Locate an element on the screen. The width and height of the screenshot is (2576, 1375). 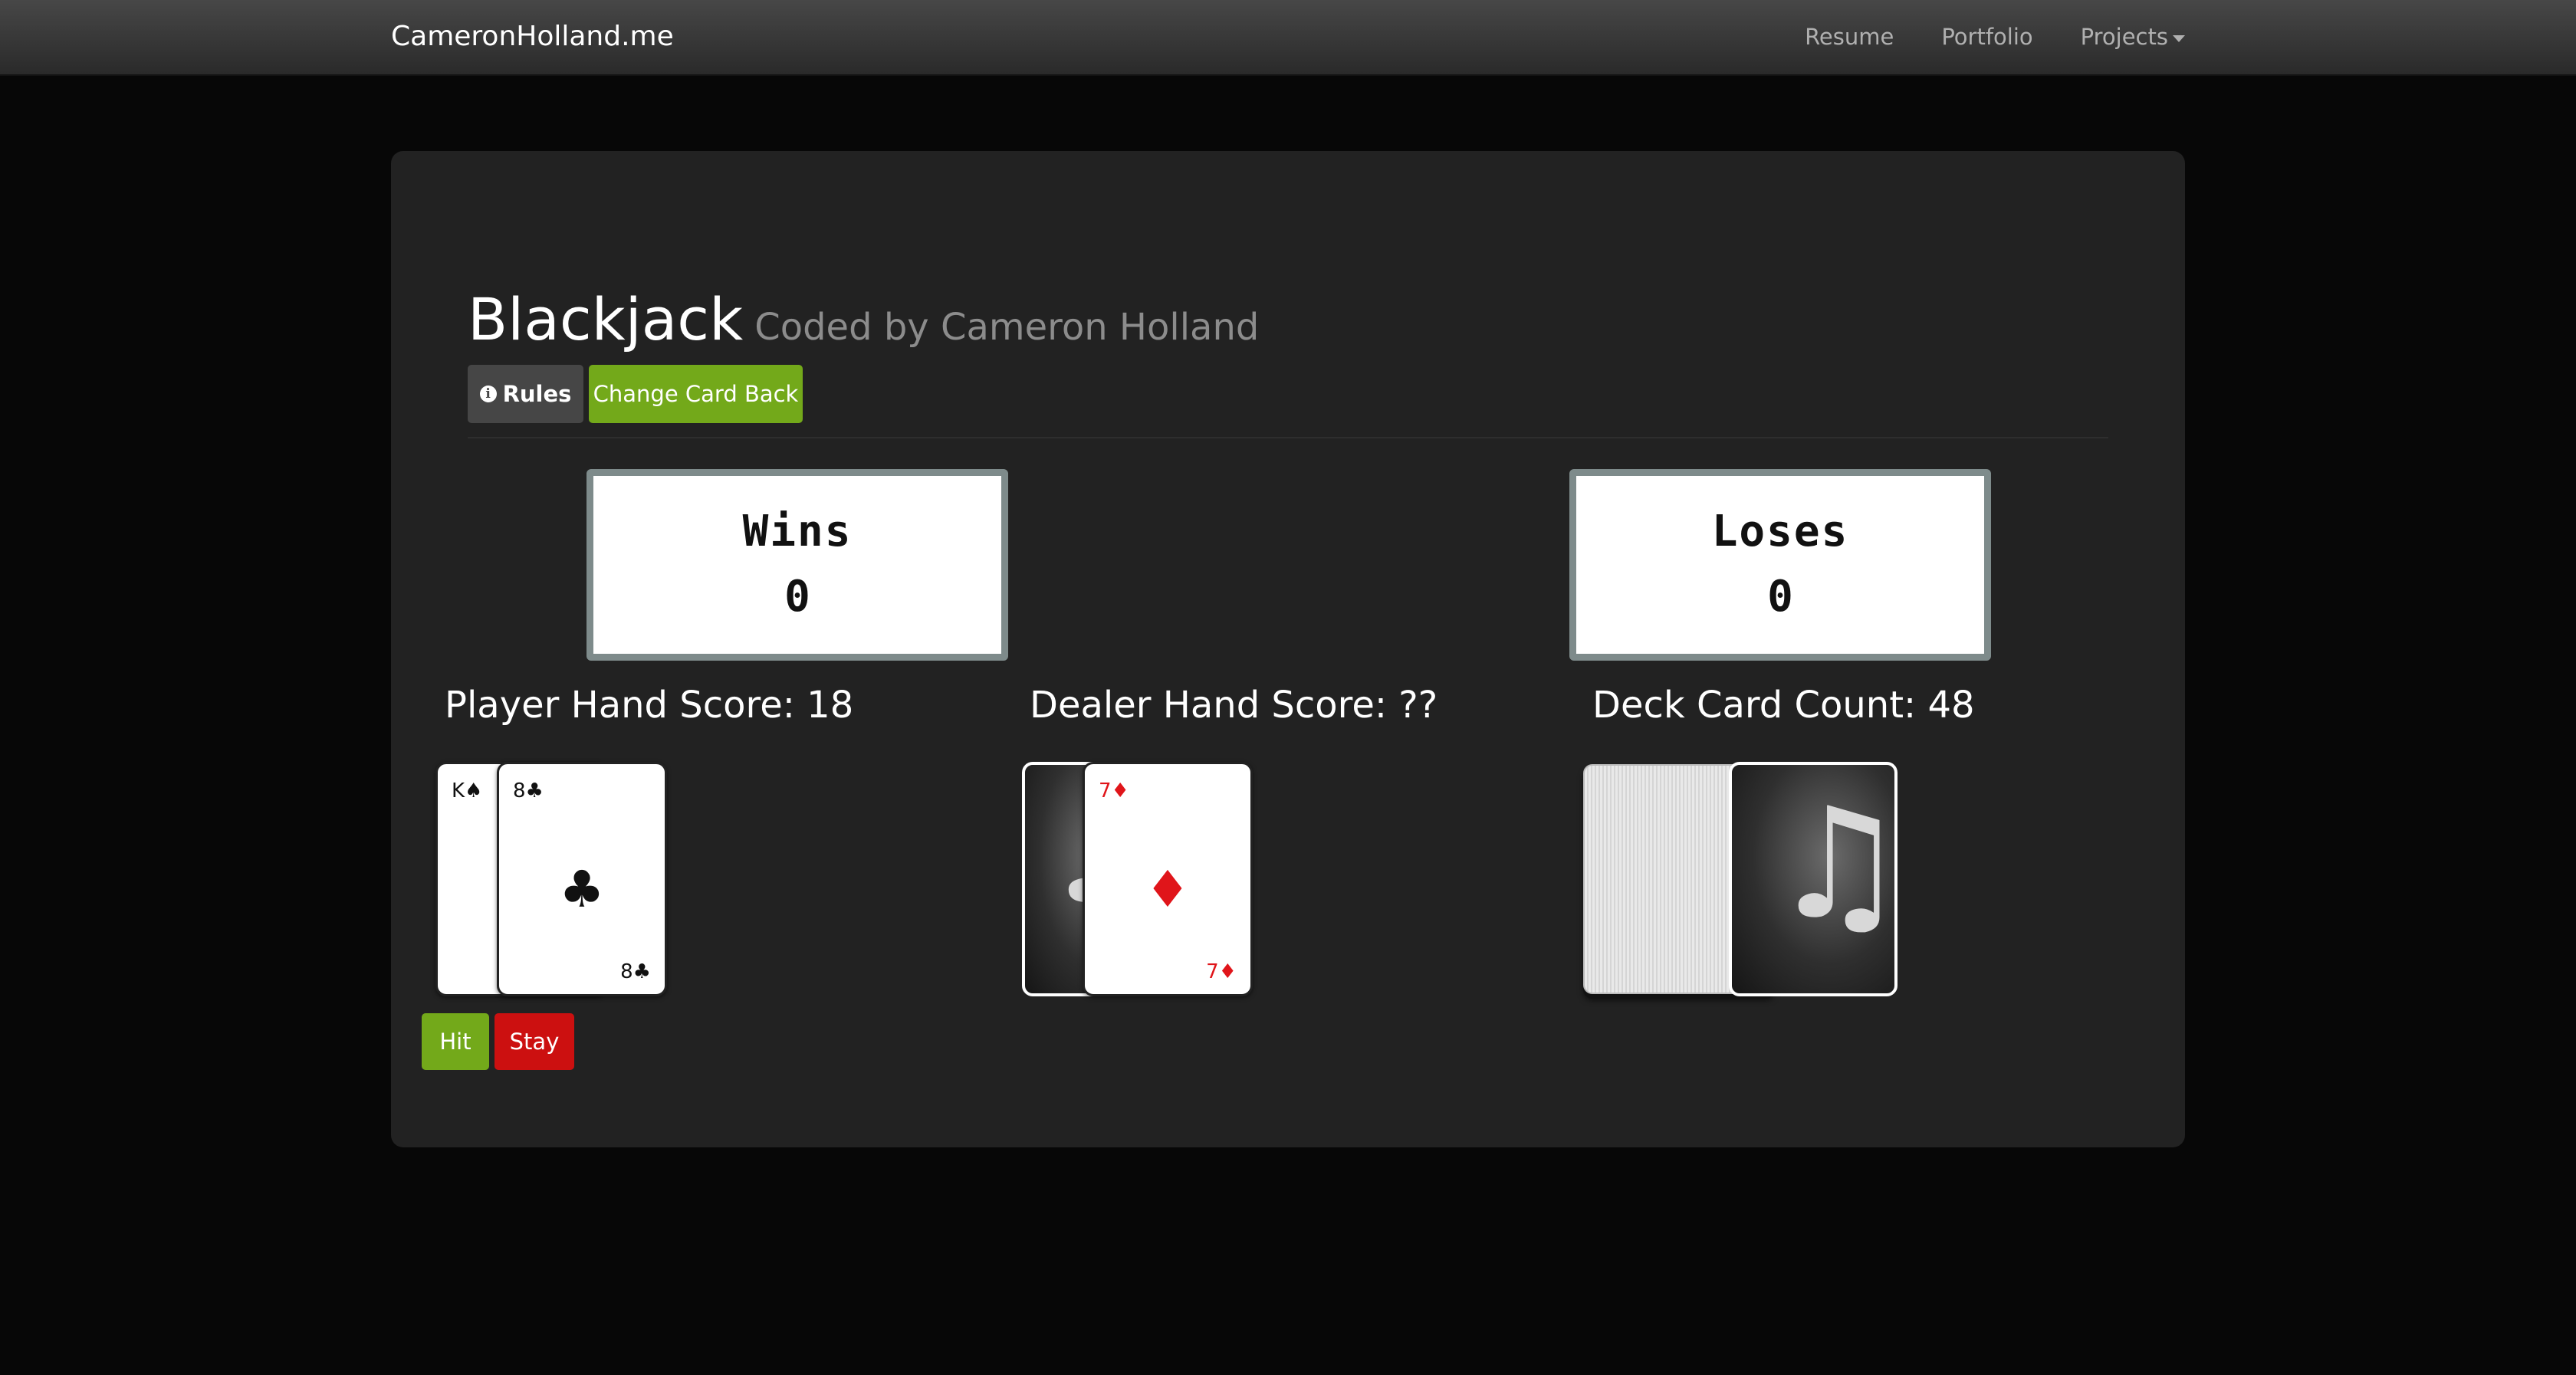
card-corner-top: 7♦ is located at coordinates (1114, 790).